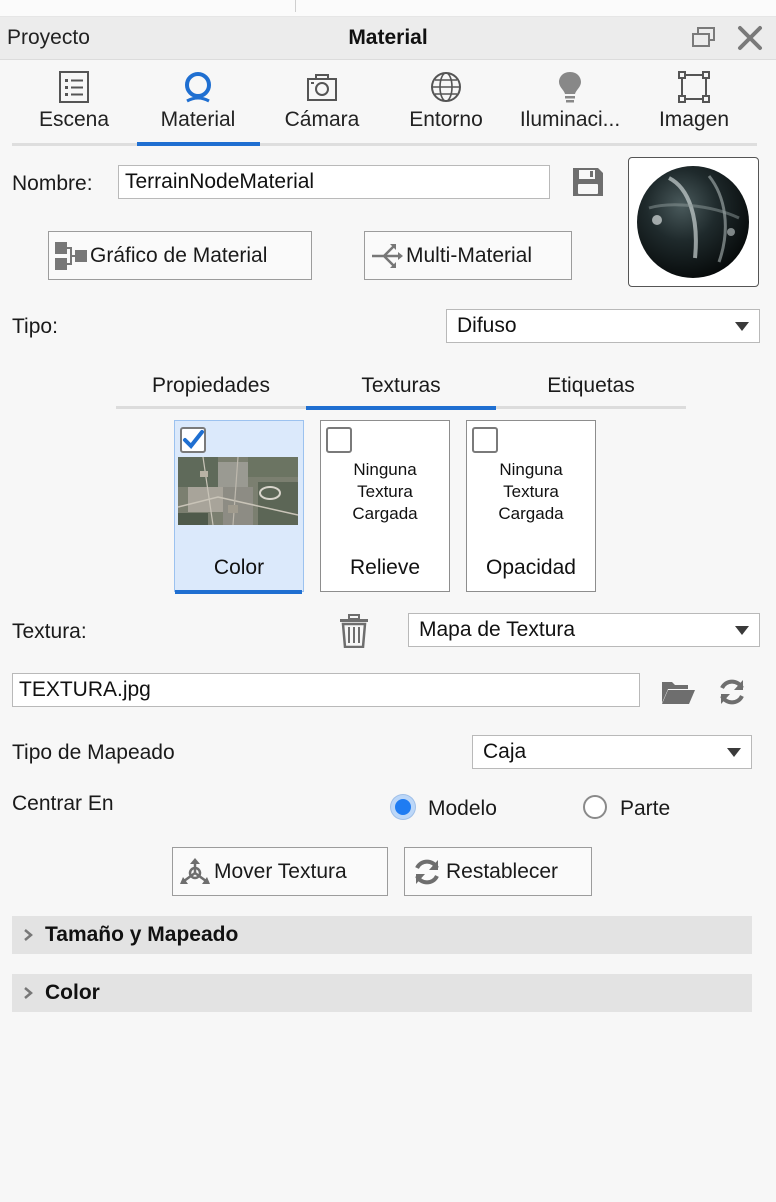 This screenshot has height=1202, width=776. What do you see at coordinates (750, 38) in the screenshot?
I see `close-icon` at bounding box center [750, 38].